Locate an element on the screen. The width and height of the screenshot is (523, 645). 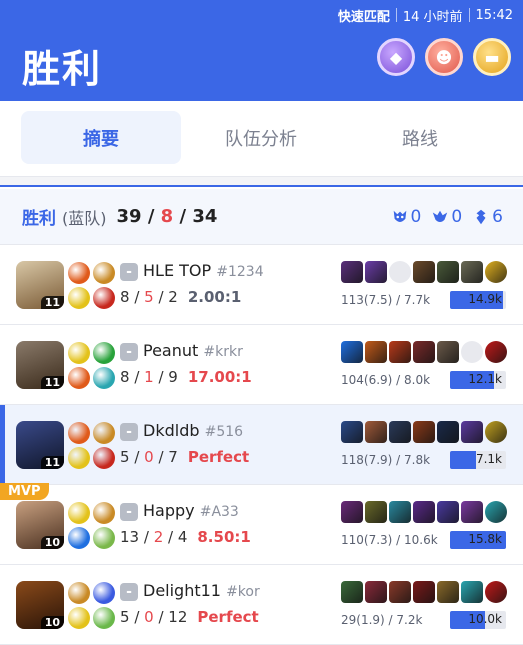
damage-bar: 10.0k is located at coordinates (478, 620).